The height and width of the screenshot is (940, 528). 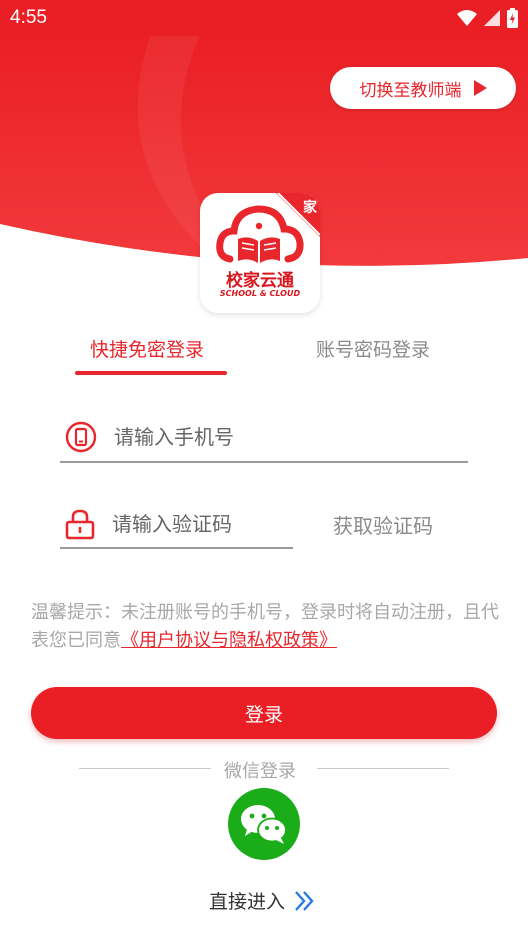 I want to click on logo-badge: 家, so click(x=310, y=208).